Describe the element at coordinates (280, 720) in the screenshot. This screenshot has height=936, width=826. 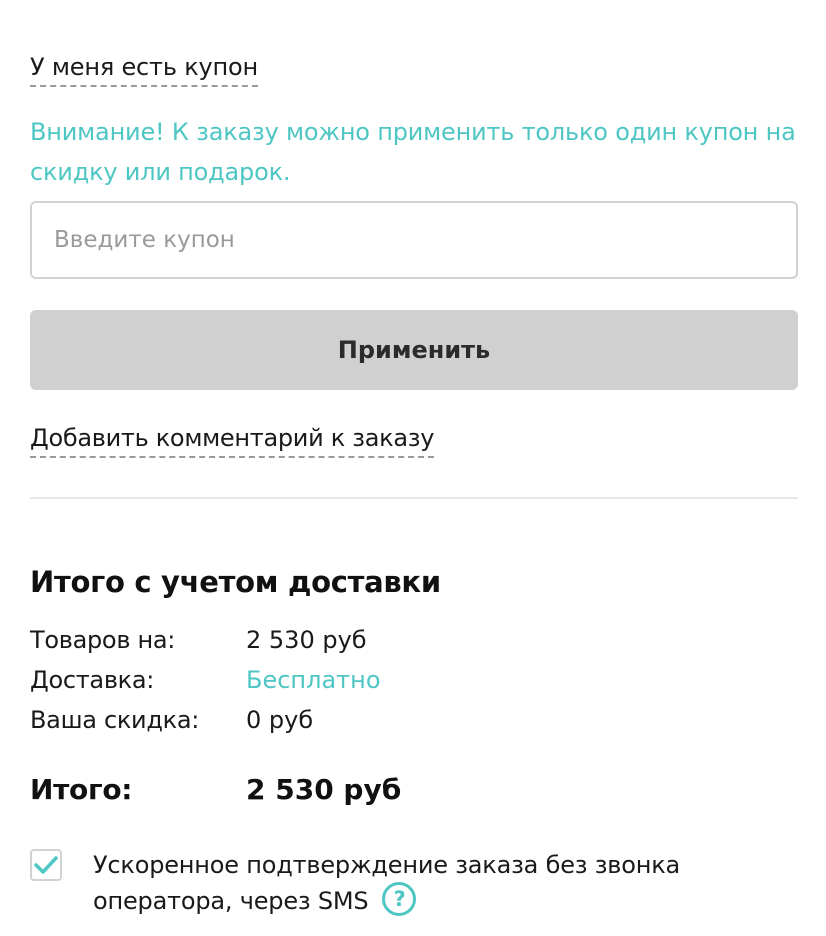
I see `summary-row-value: 0 руб` at that location.